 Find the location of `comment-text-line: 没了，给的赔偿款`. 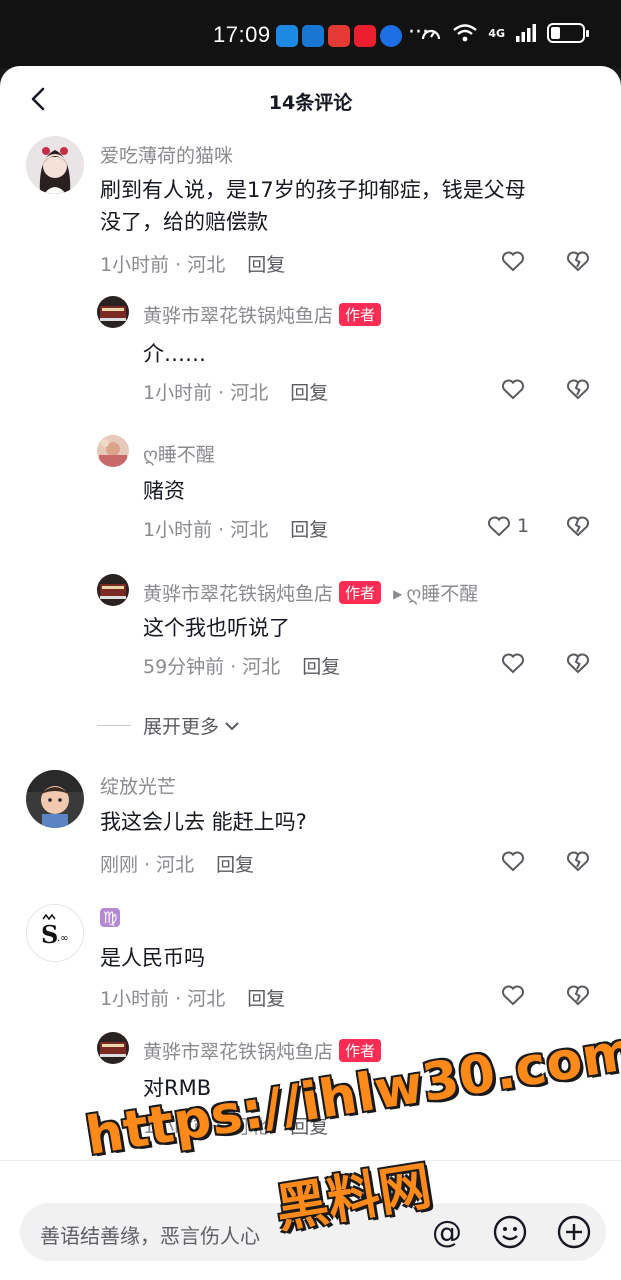

comment-text-line: 没了，给的赔偿款 is located at coordinates (184, 222).